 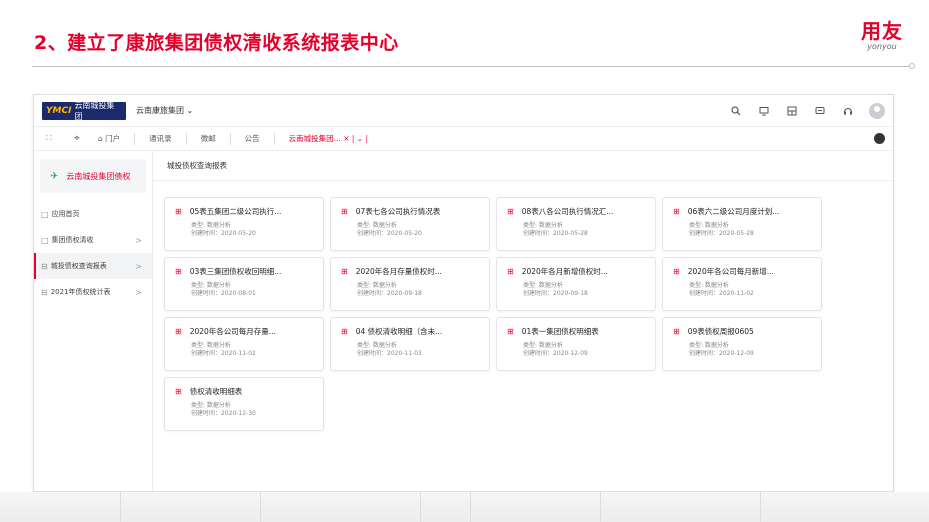 What do you see at coordinates (65, 214) in the screenshot?
I see `sidebar-item-label: 应用首页` at bounding box center [65, 214].